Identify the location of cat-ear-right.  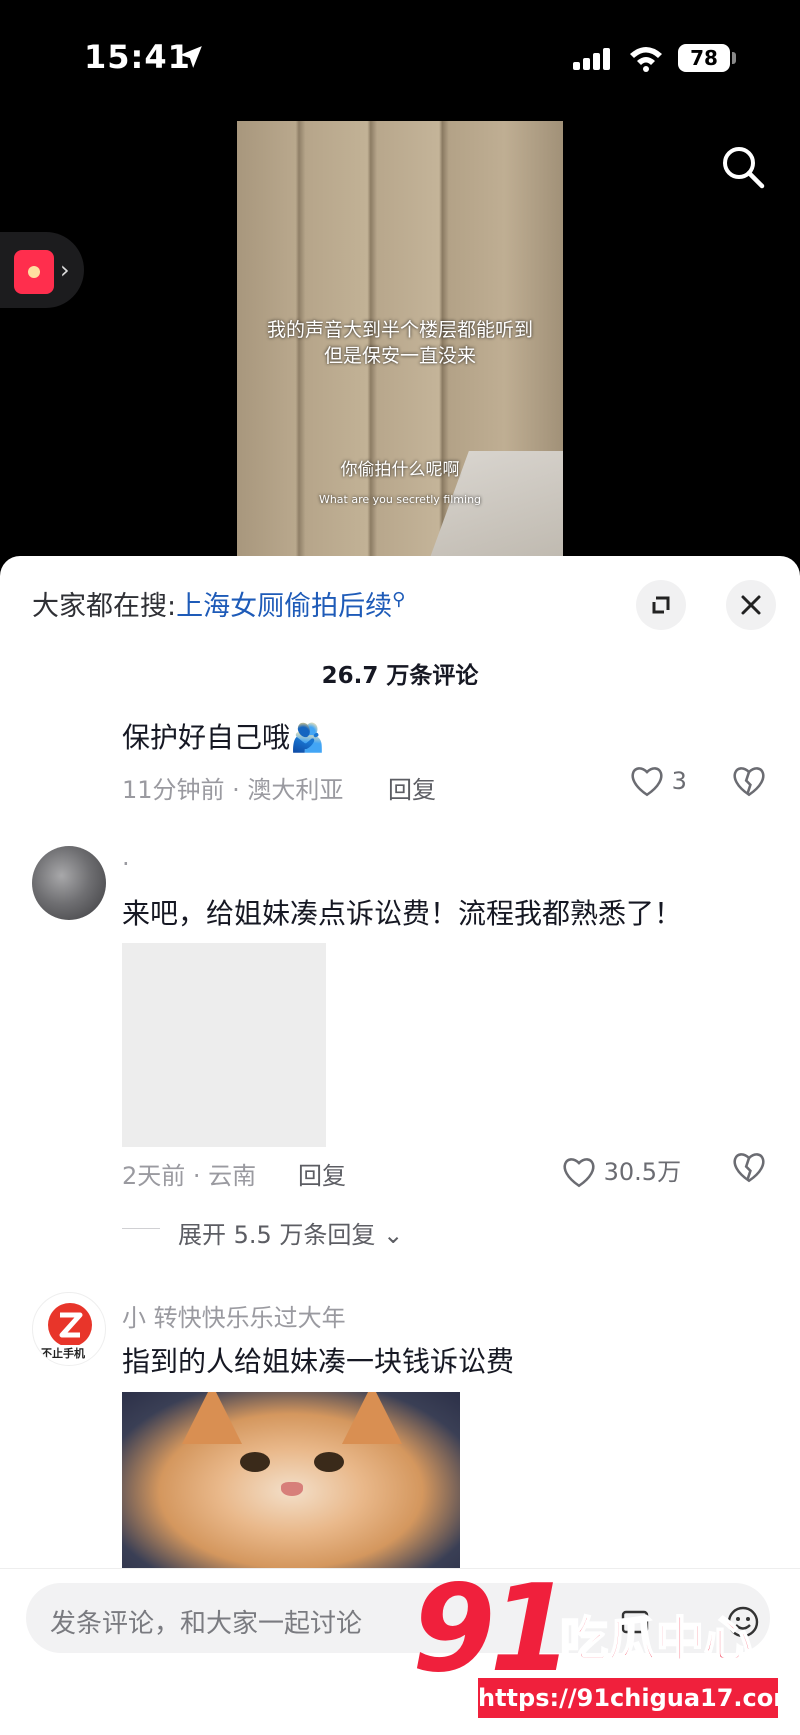
(372, 1418).